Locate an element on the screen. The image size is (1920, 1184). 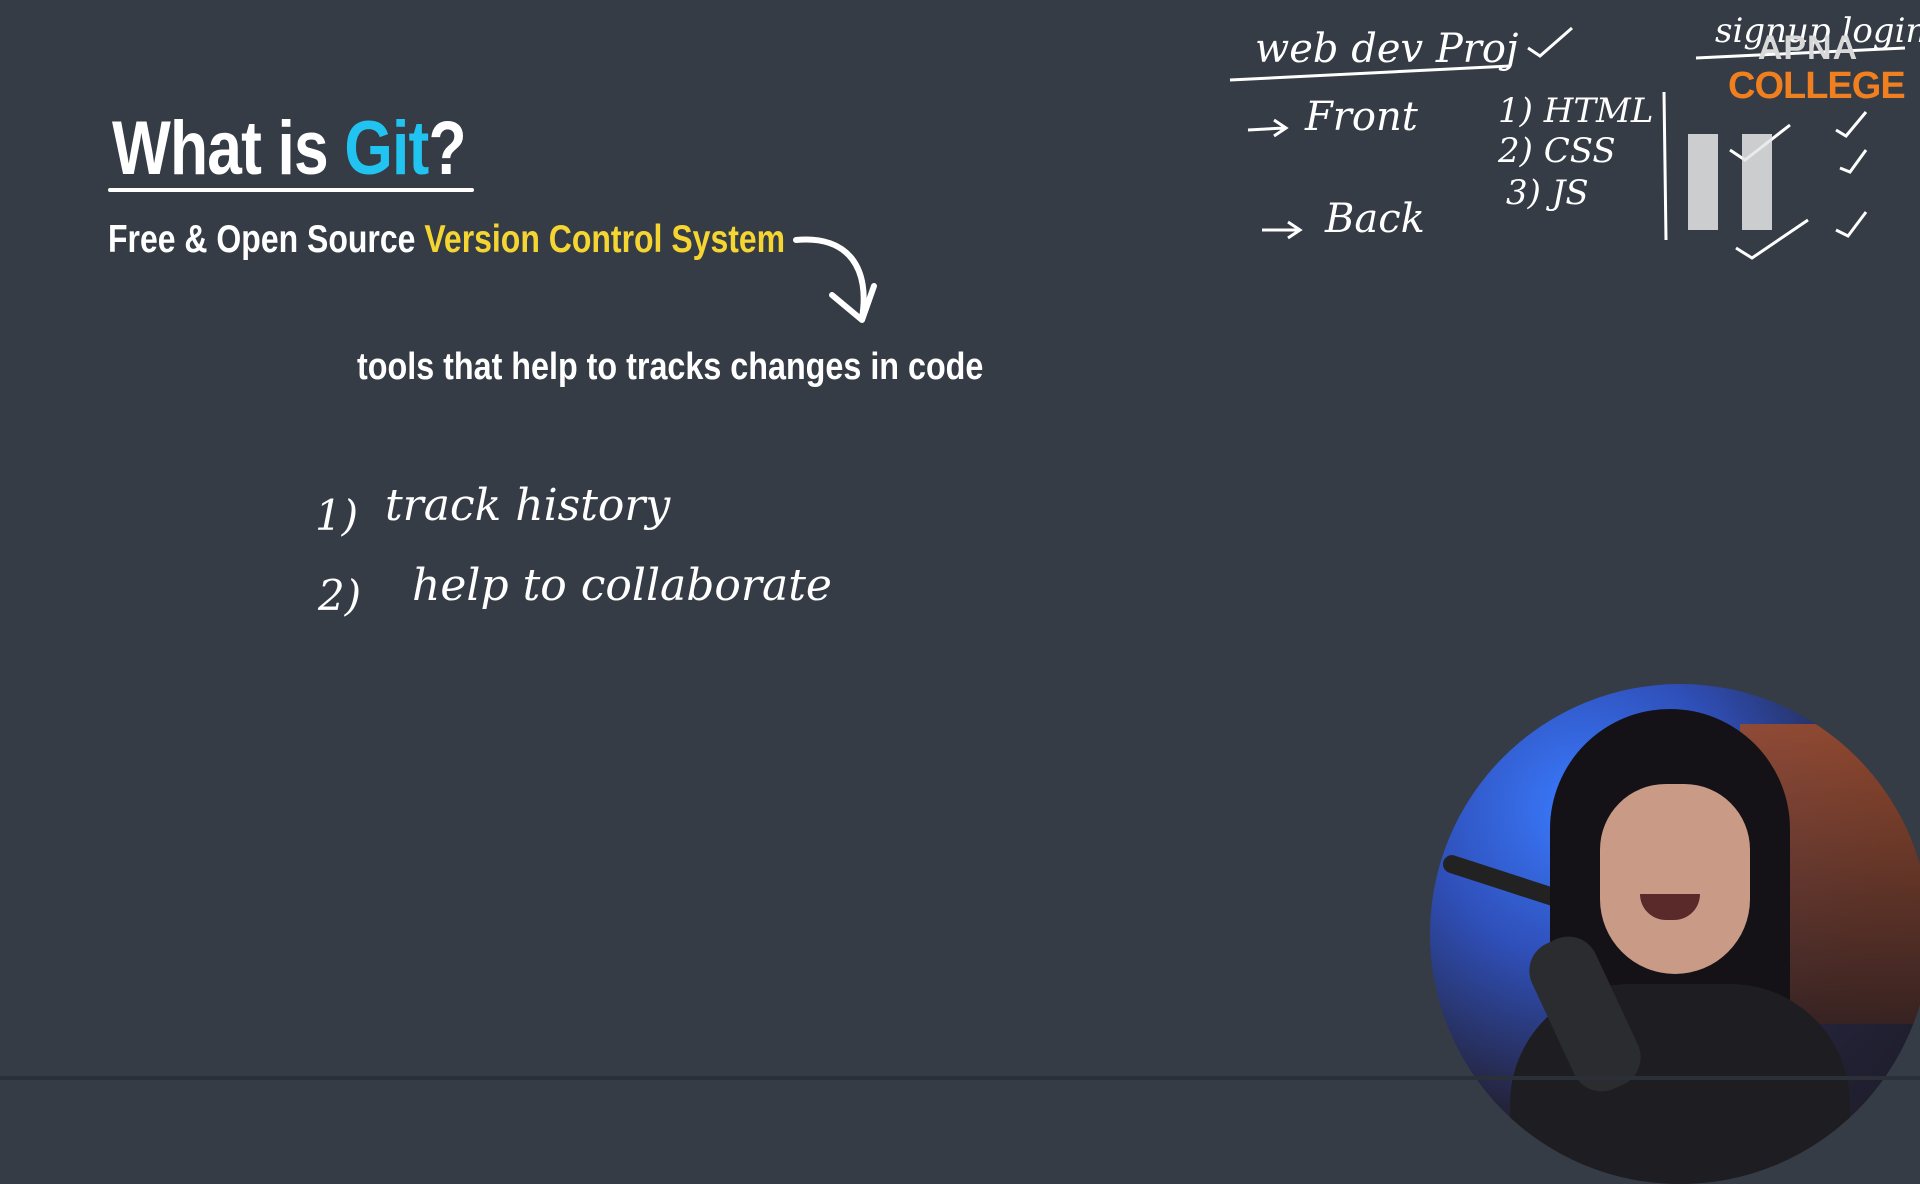
notes-front: Front is located at coordinates (1361, 117).